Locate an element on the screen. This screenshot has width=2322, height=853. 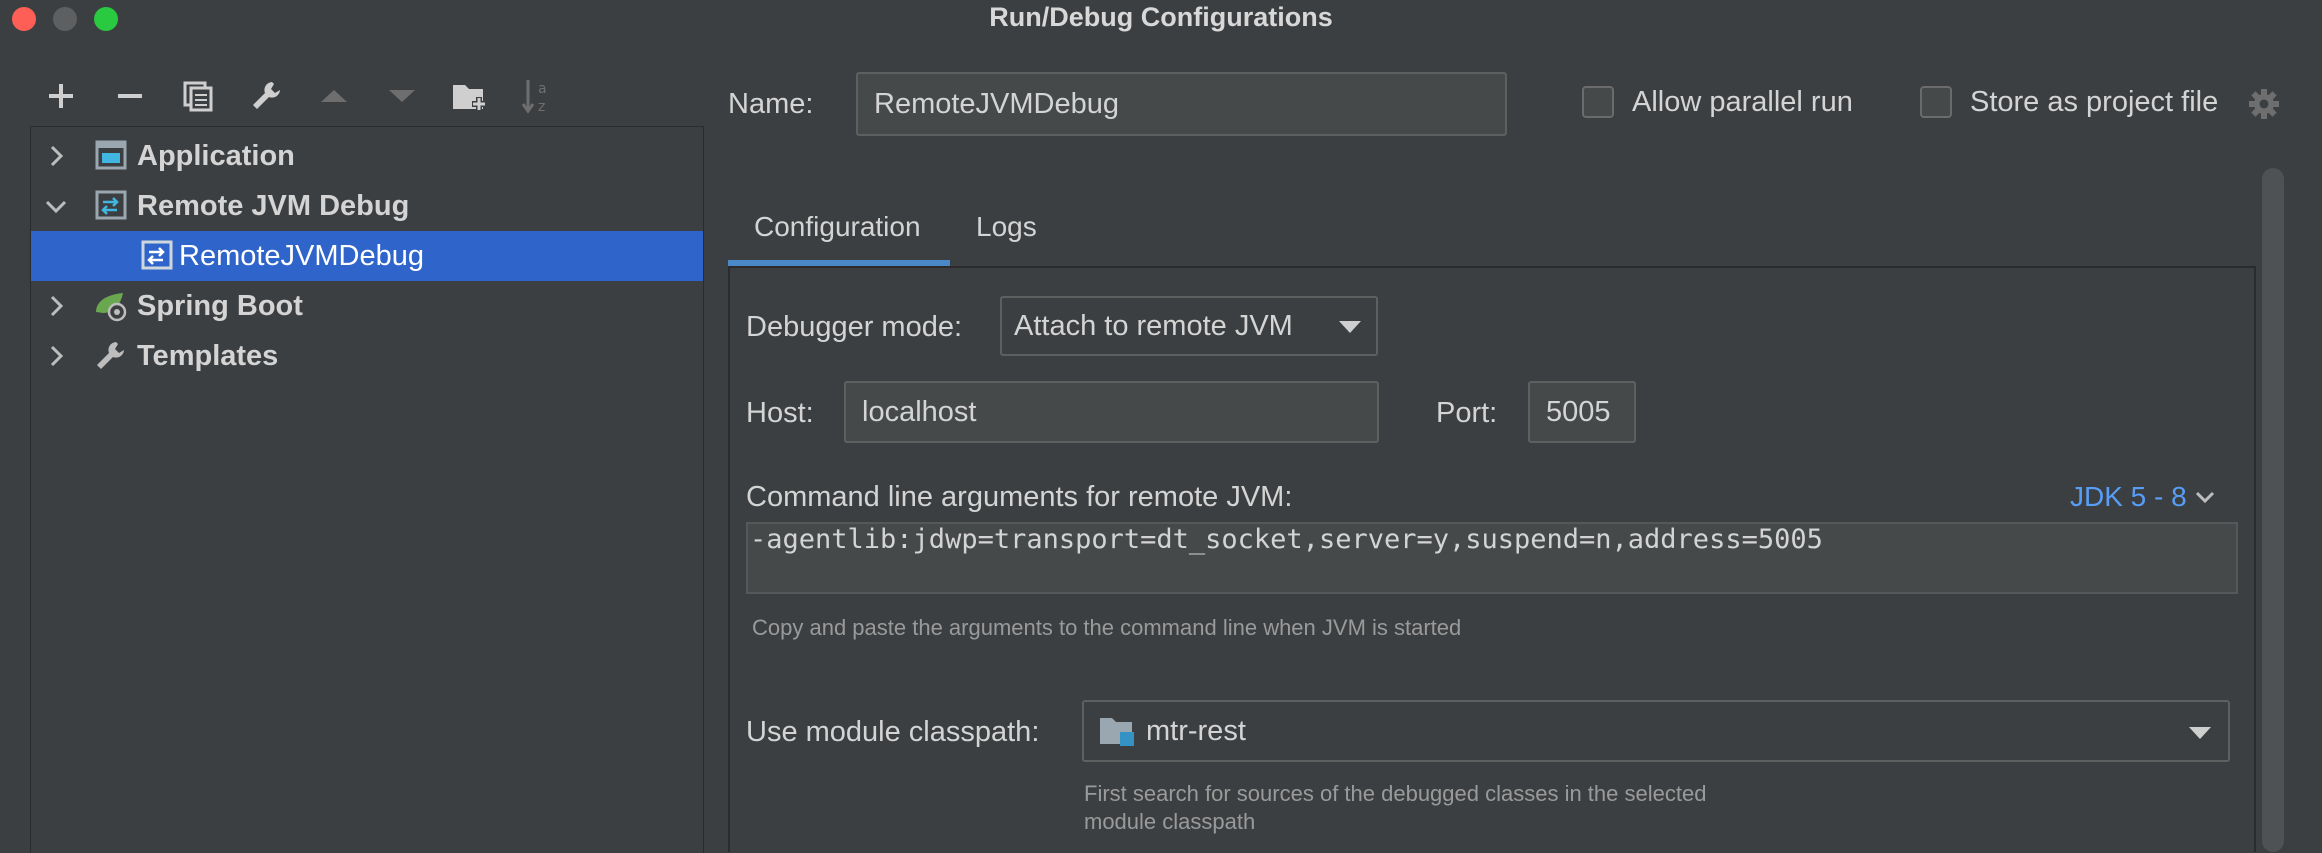
tree-item-remote-jvm-debug: Remote JVM Debug is located at coordinates (367, 206).